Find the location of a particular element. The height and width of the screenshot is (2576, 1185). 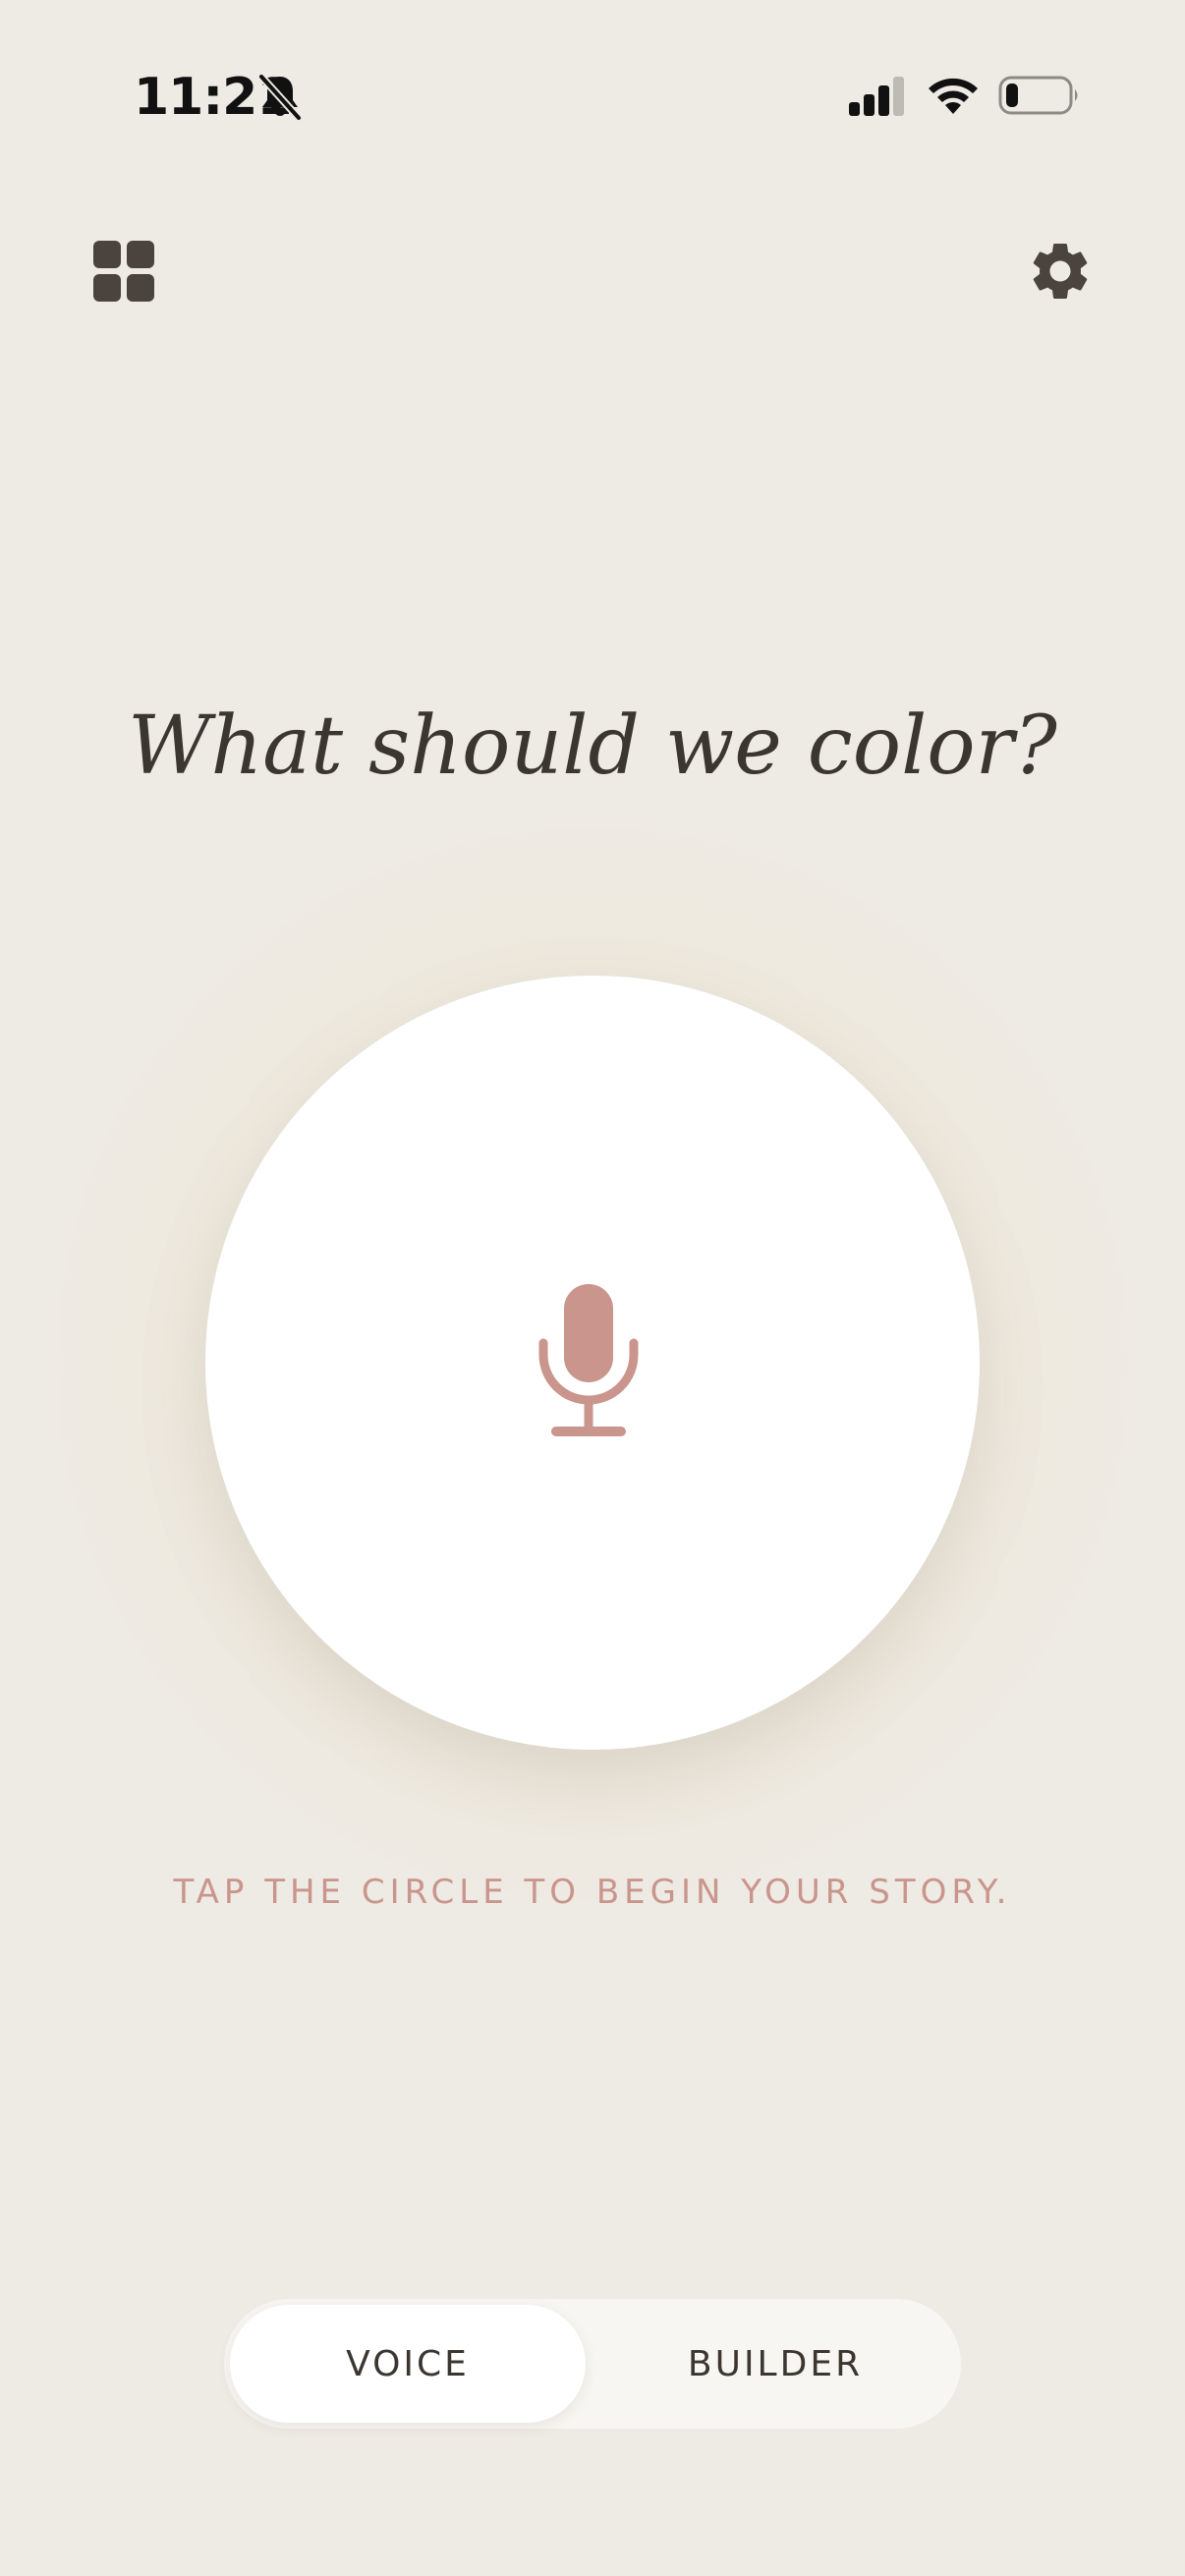

hint-text: TAP THE CIRCLE TO BEGIN YOUR STORY. is located at coordinates (592, 1892).